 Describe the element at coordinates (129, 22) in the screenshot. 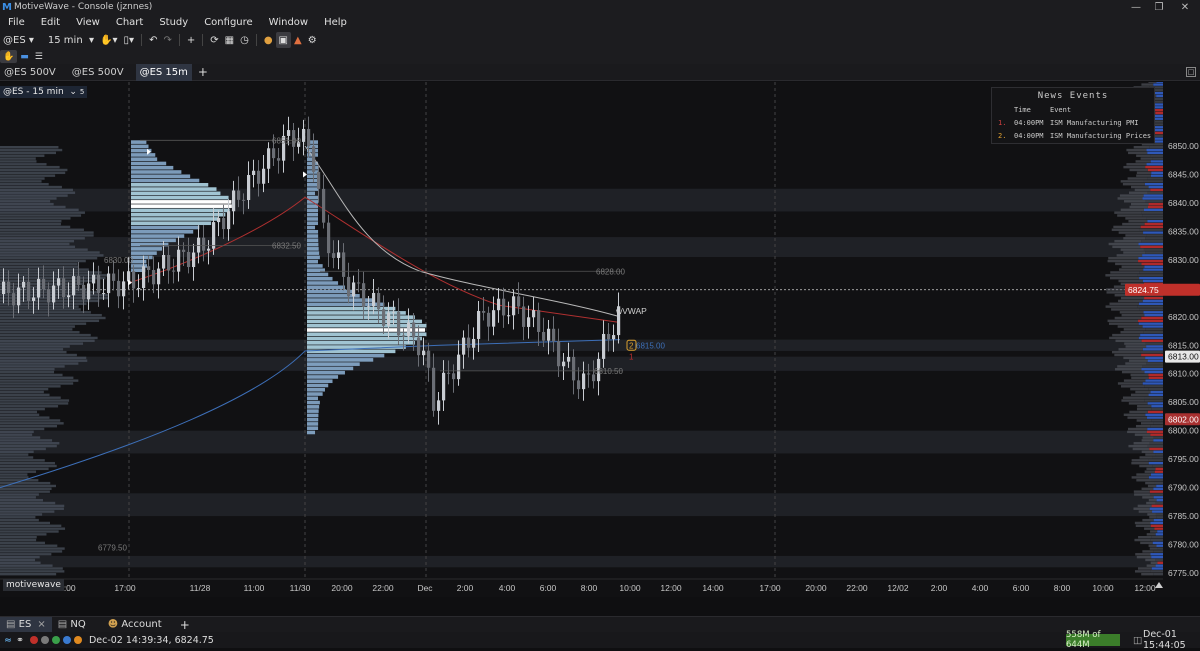

I see `menu-chart: Chart` at that location.